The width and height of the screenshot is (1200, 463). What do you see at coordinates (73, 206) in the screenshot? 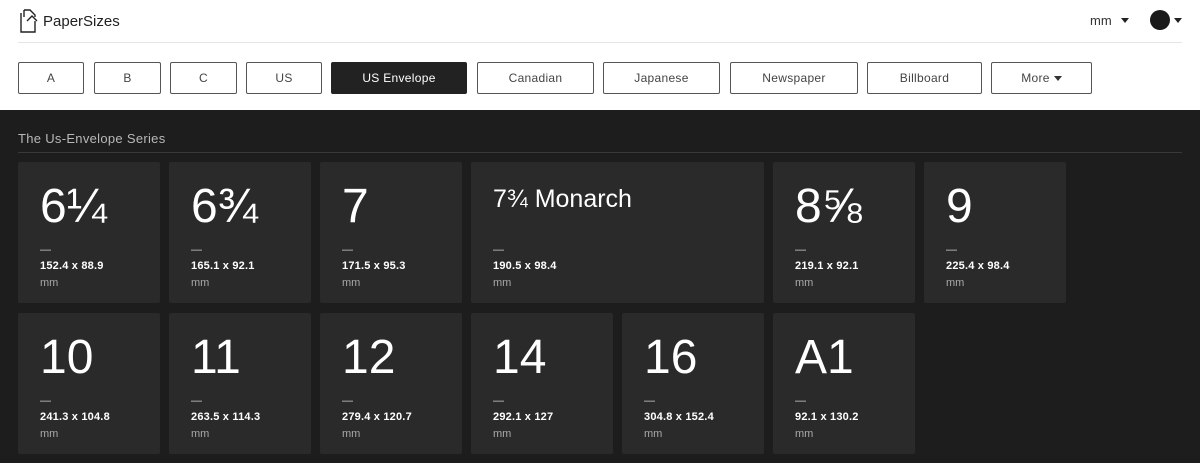
I see `size-name: 6¼` at bounding box center [73, 206].